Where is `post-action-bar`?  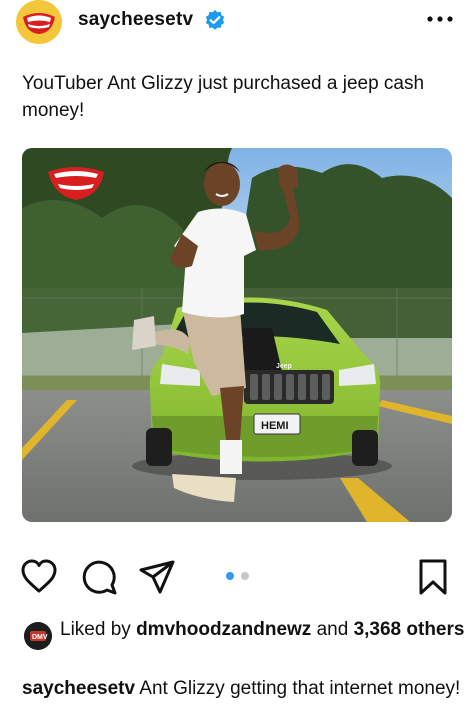
post-action-bar is located at coordinates (237, 578).